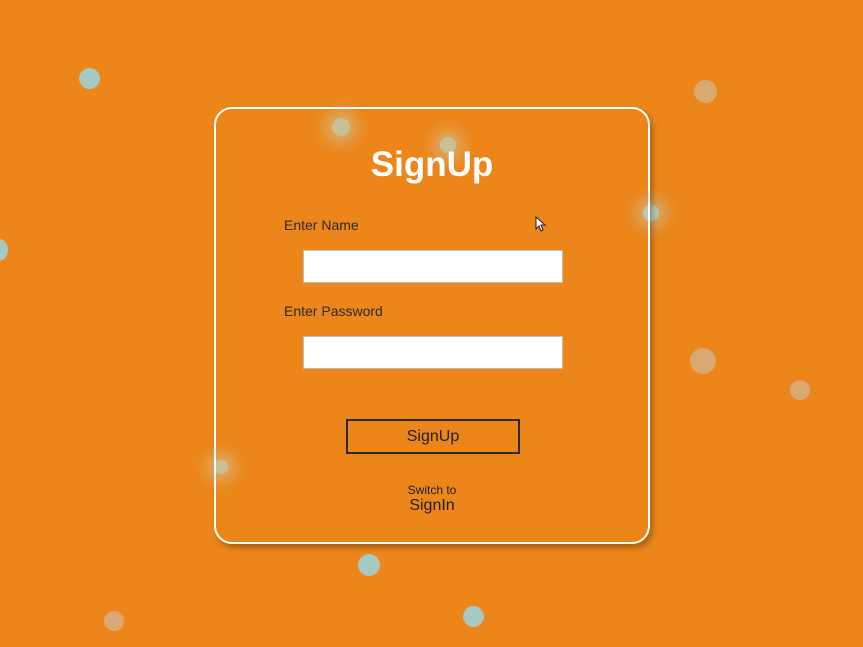 The height and width of the screenshot is (647, 863). Describe the element at coordinates (432, 490) in the screenshot. I see `switch-hint-text: Switch to` at that location.